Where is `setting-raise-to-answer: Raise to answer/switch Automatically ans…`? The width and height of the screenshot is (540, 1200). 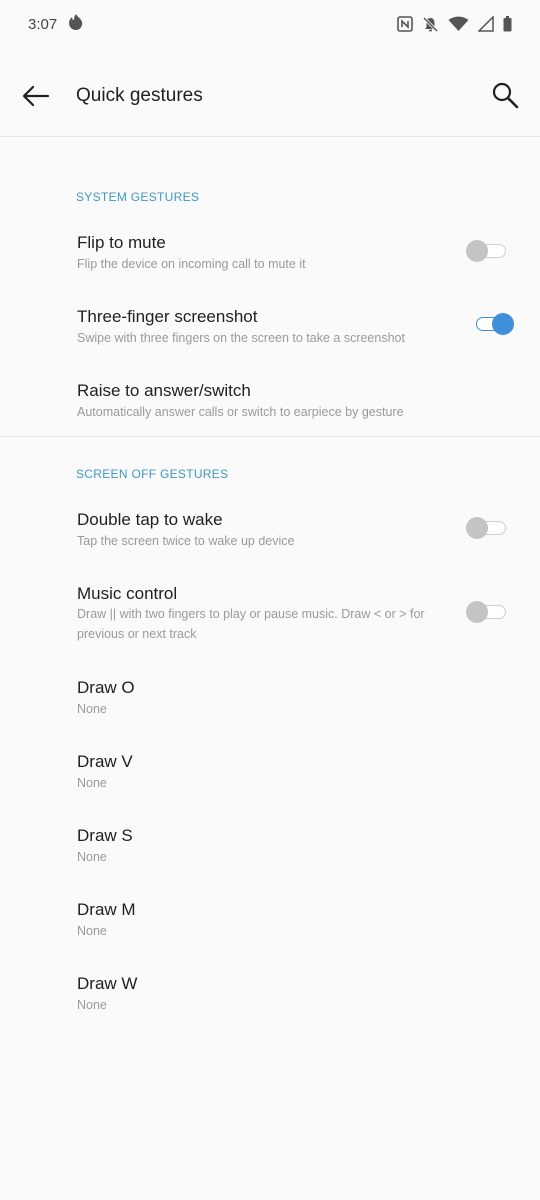 setting-raise-to-answer: Raise to answer/switch Automatically ans… is located at coordinates (270, 402).